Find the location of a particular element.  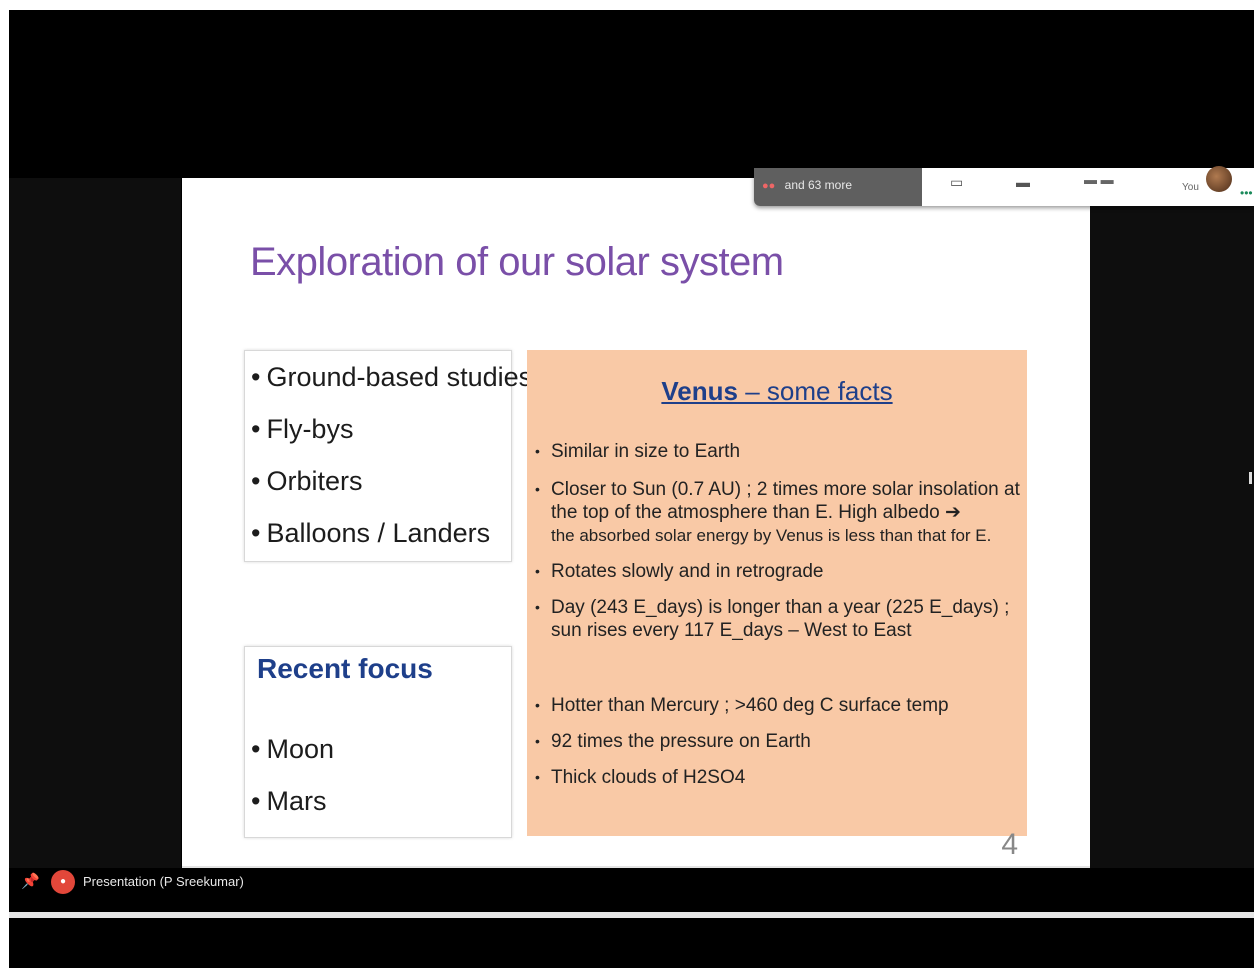

slide-page-number: 4 is located at coordinates (1009, 844).